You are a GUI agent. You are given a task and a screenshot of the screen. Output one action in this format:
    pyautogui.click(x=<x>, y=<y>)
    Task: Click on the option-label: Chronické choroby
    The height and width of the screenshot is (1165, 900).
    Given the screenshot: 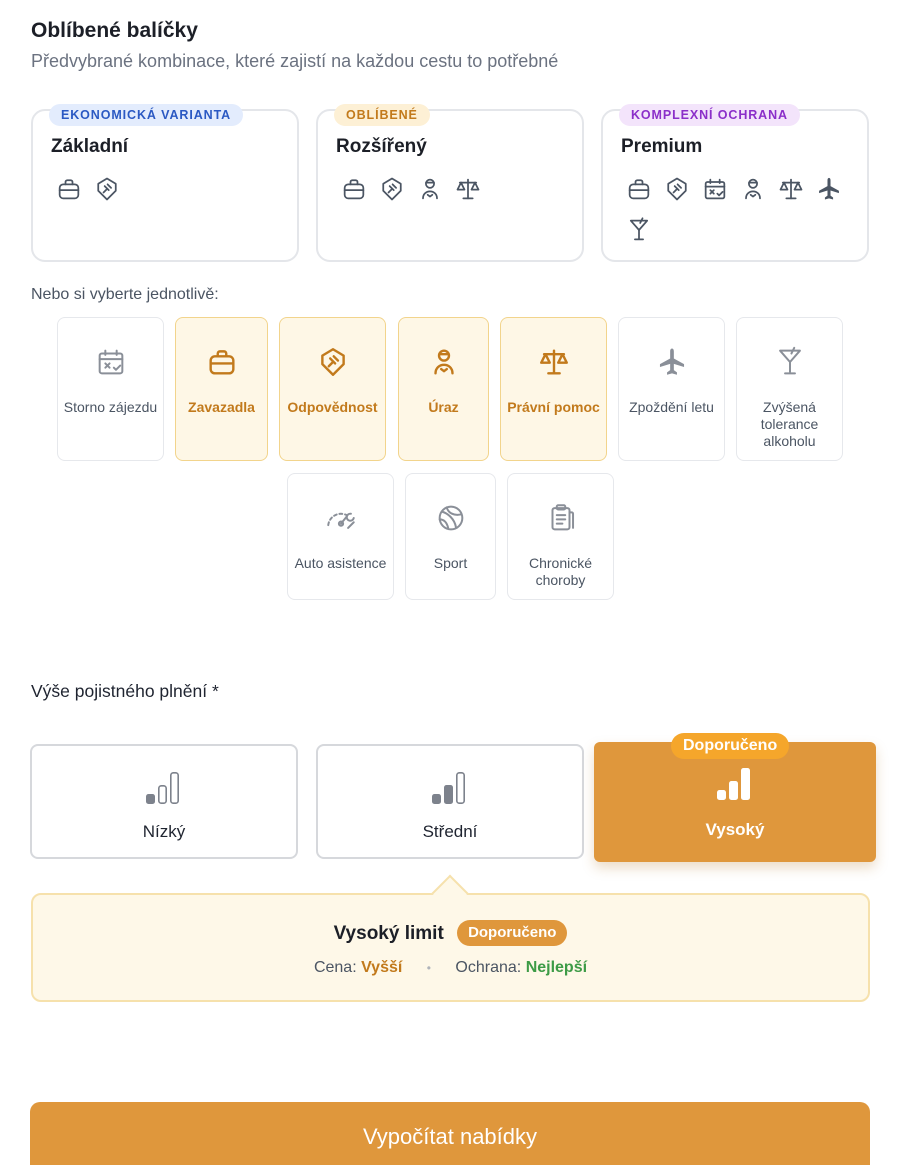 What is the action you would take?
    pyautogui.click(x=560, y=571)
    